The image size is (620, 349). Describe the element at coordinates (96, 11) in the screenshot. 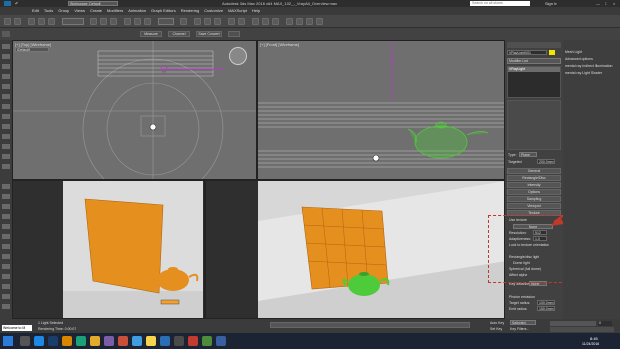

I see `menu-item: Create` at that location.